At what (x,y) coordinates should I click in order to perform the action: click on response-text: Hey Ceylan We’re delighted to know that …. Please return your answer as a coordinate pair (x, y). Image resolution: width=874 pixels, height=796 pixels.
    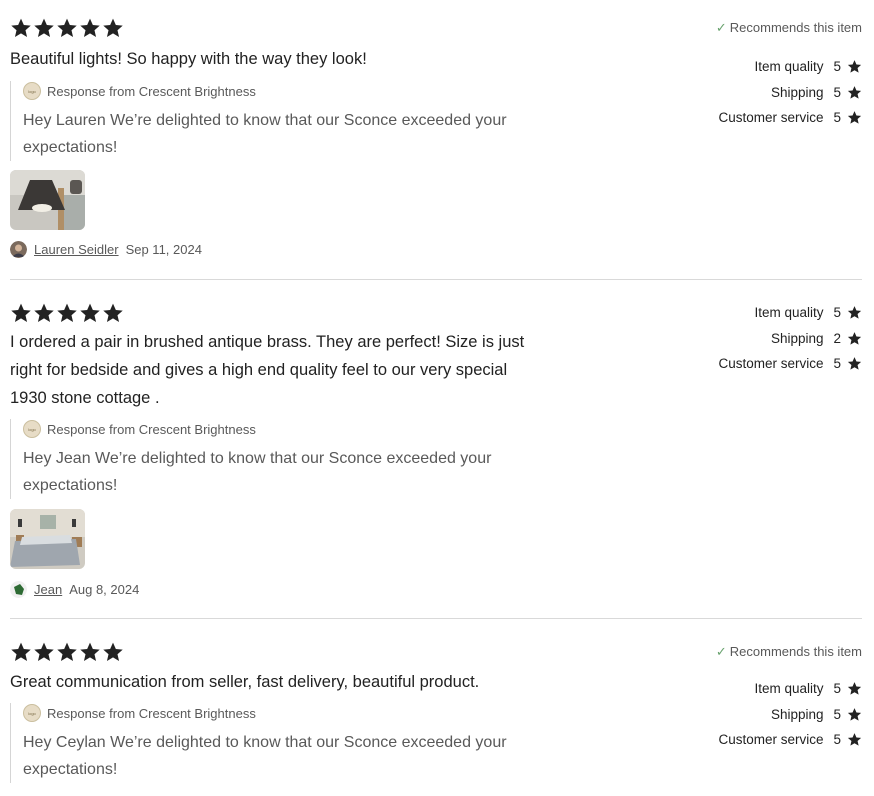
    Looking at the image, I should click on (265, 756).